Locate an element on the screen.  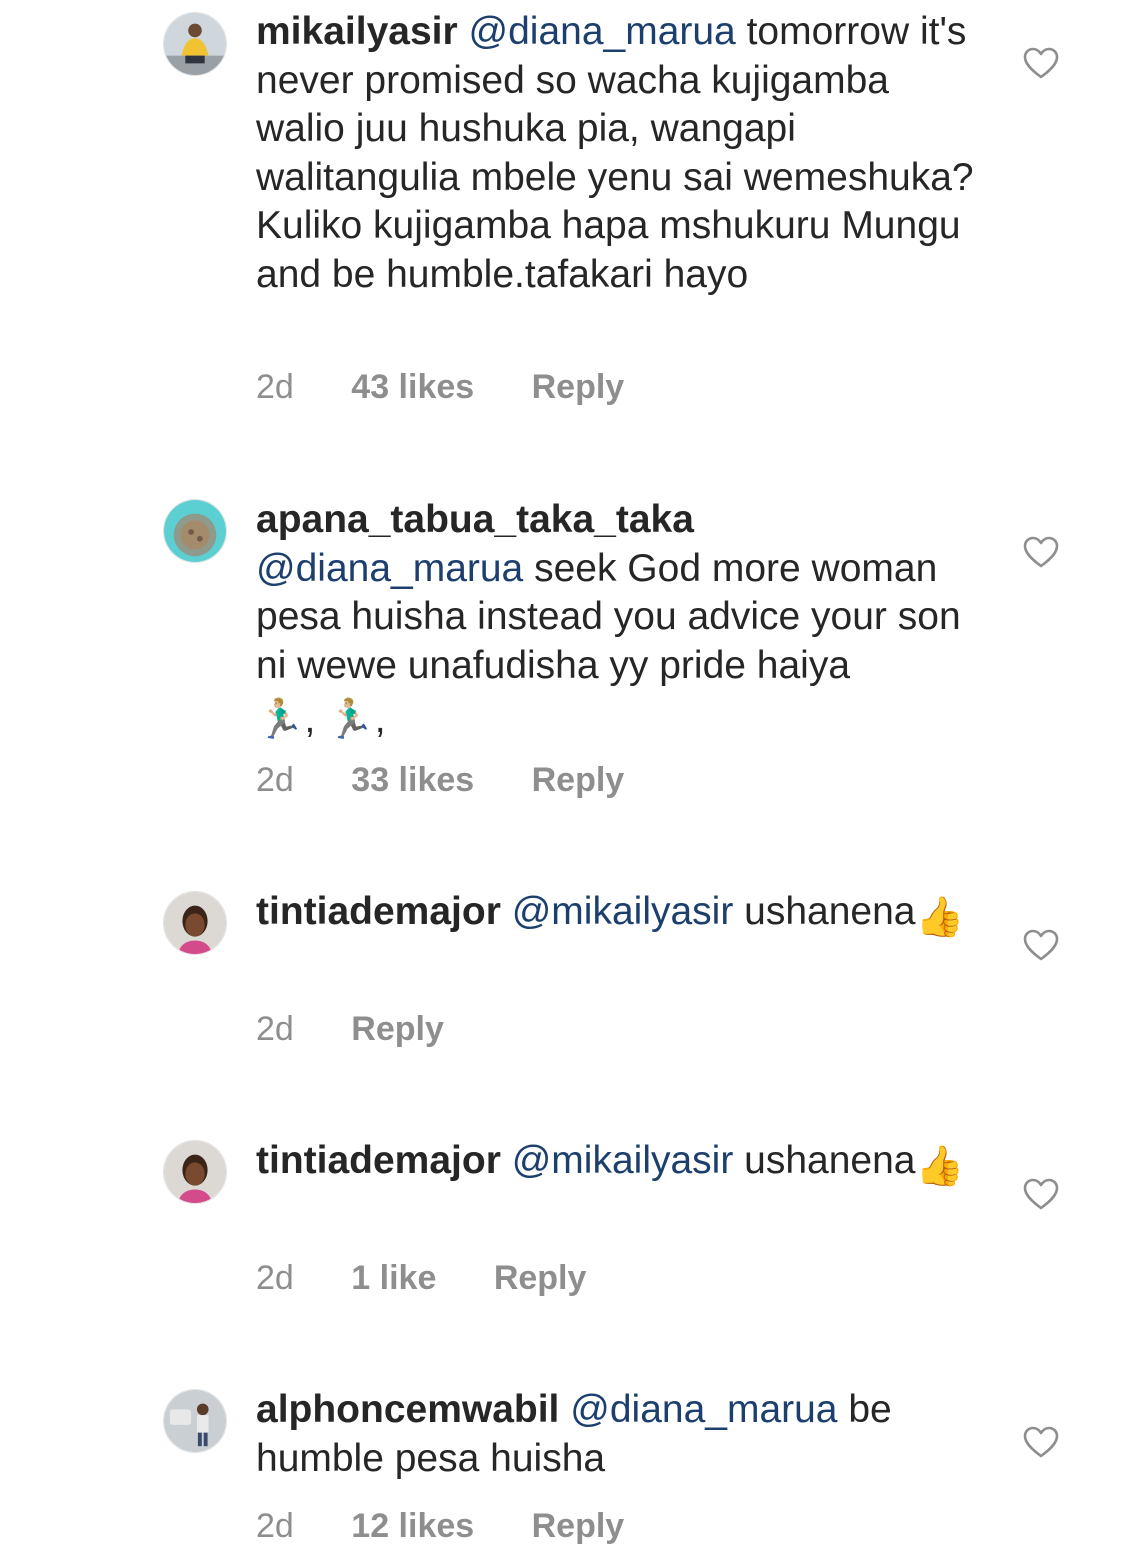
comment-username: mikailyasir is located at coordinates (357, 31).